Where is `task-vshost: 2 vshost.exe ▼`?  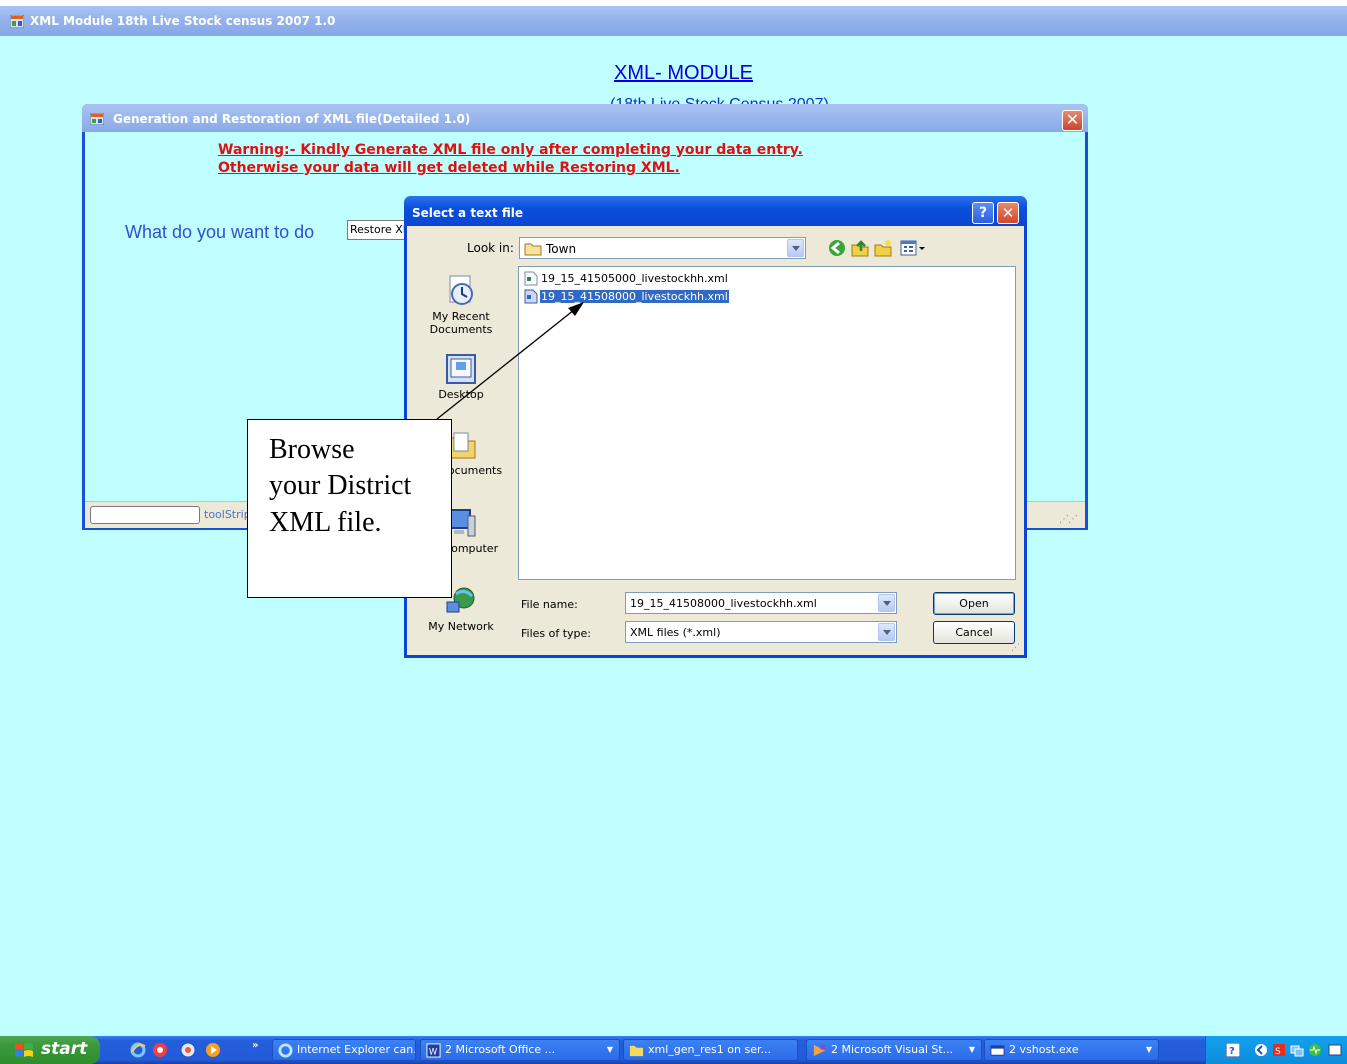 task-vshost: 2 vshost.exe ▼ is located at coordinates (1071, 1050).